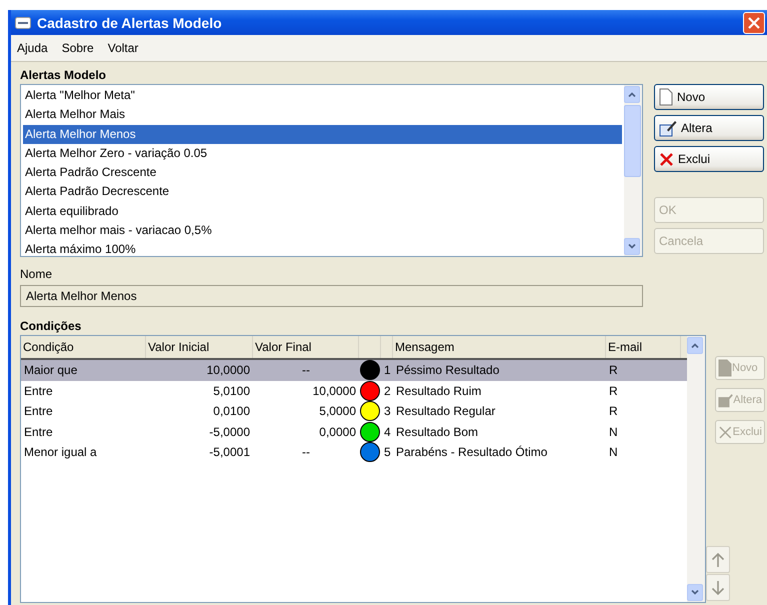 The width and height of the screenshot is (767, 605). Describe the element at coordinates (445, 411) in the screenshot. I see `table-cell-text: Resultado Regular` at that location.